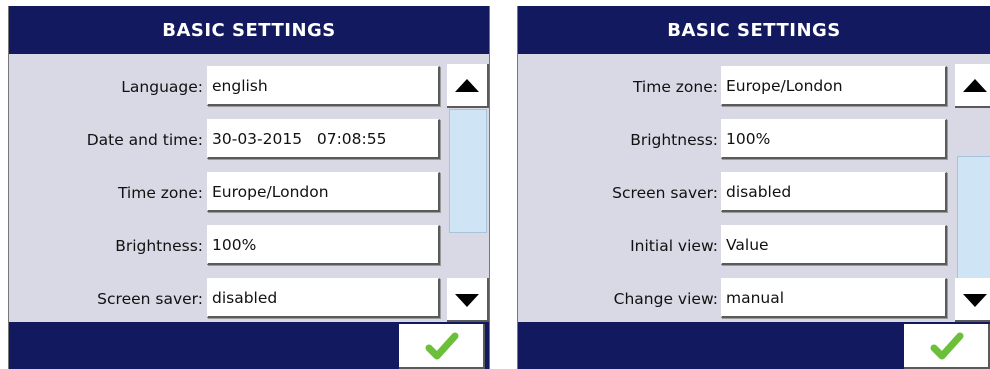 This screenshot has width=990, height=369. What do you see at coordinates (323, 139) in the screenshot?
I see `date-time-field: 30-03-2015 07:08:55` at bounding box center [323, 139].